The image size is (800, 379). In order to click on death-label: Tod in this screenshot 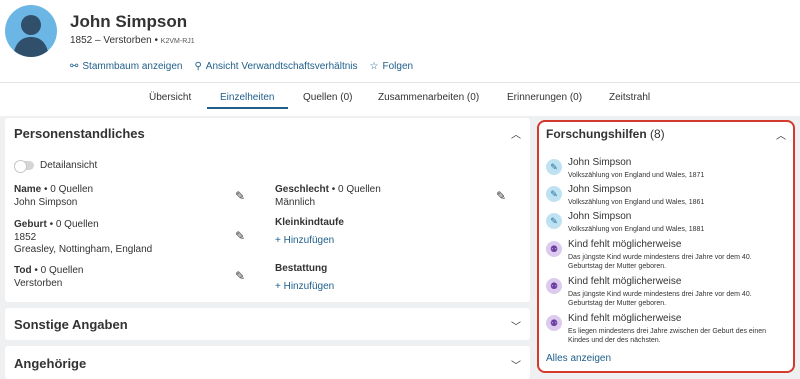, I will do `click(23, 270)`.